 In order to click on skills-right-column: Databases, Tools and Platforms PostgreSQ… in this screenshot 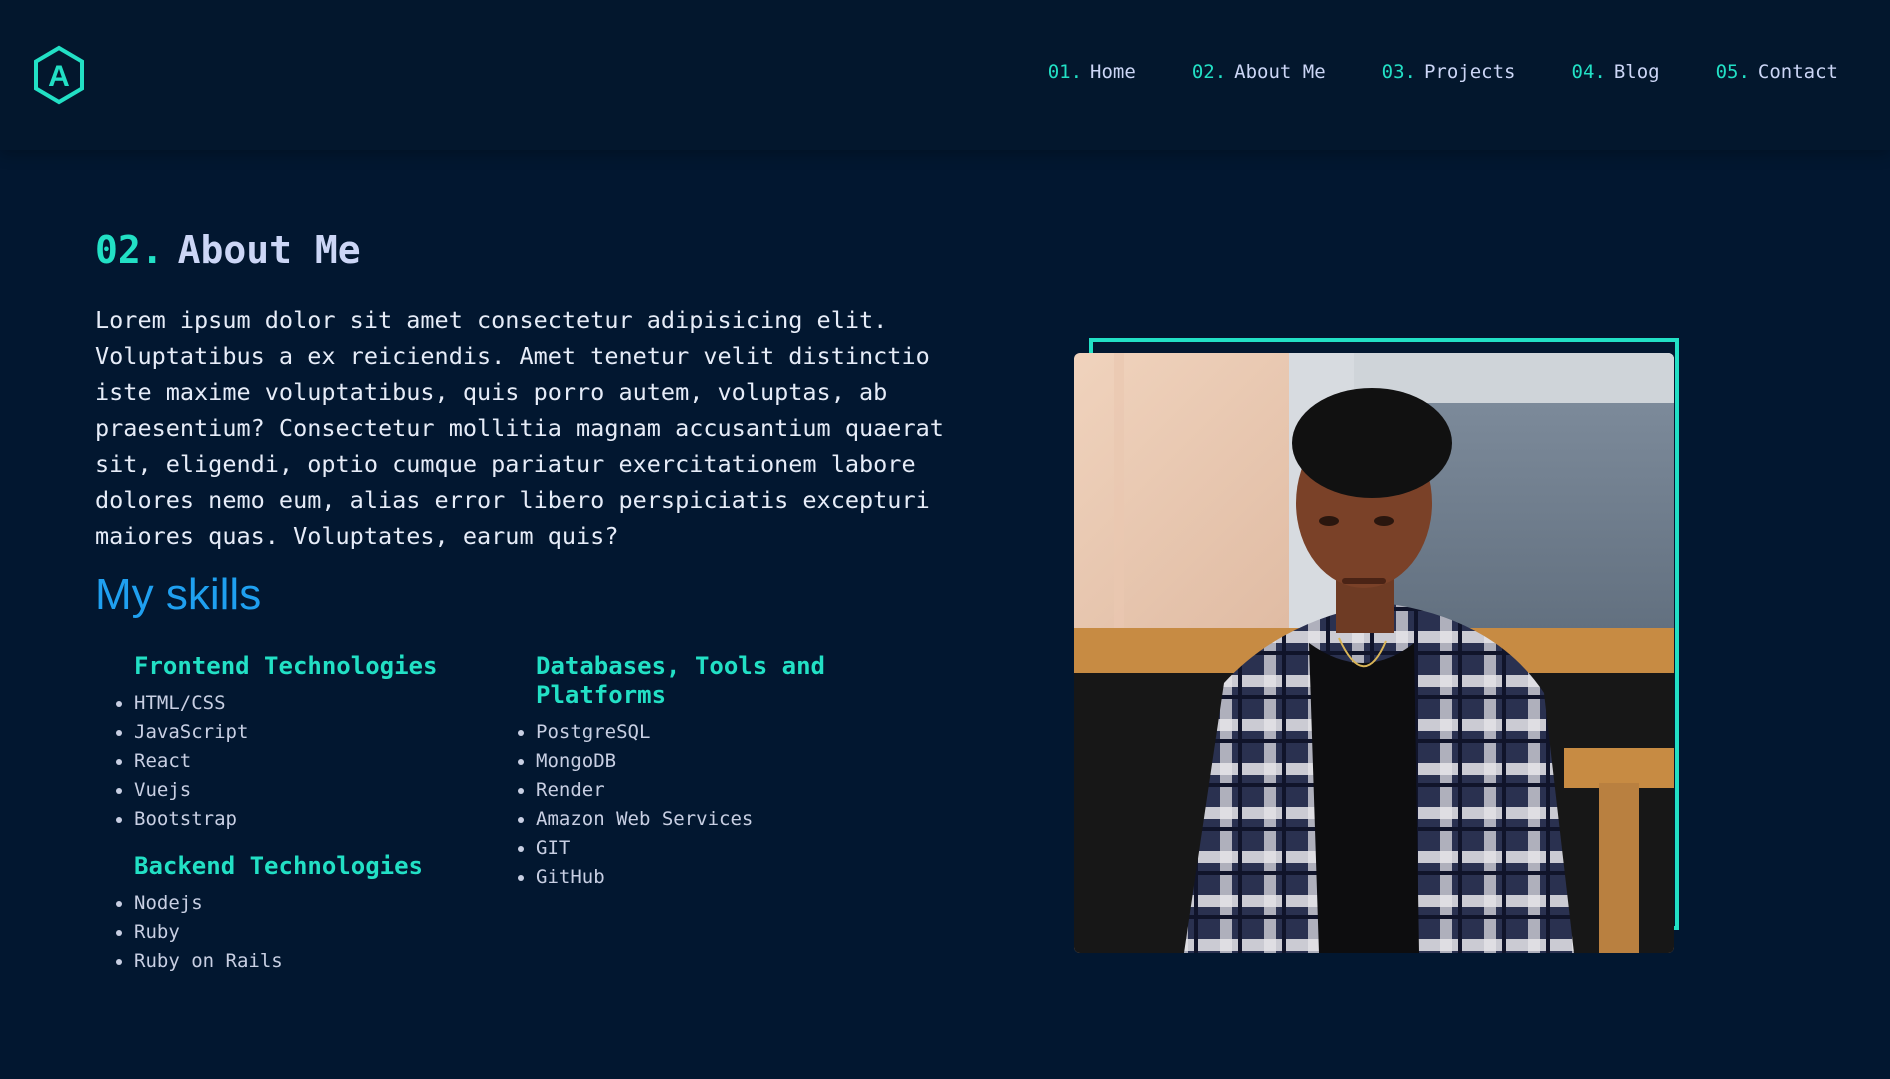, I will do `click(697, 781)`.